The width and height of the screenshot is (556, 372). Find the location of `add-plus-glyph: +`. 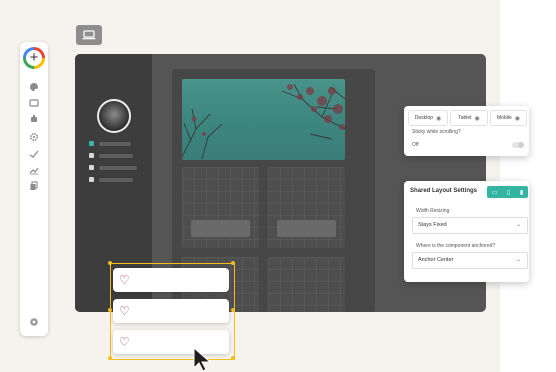

add-plus-glyph: + is located at coordinates (34, 57).